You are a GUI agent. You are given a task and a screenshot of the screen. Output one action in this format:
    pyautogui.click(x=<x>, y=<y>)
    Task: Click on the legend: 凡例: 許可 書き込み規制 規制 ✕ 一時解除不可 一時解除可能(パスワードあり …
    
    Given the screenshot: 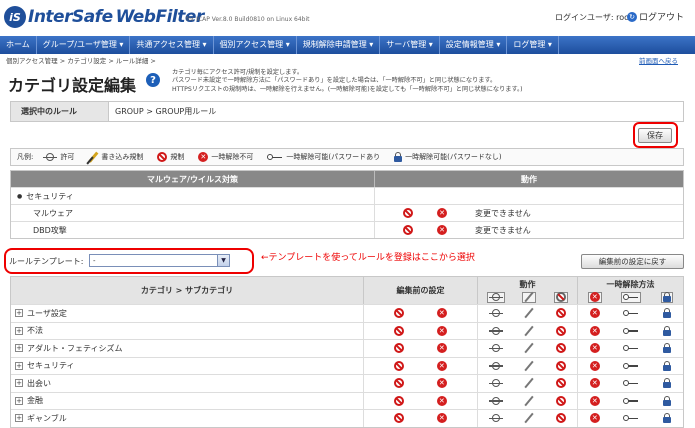 What is the action you would take?
    pyautogui.click(x=347, y=157)
    